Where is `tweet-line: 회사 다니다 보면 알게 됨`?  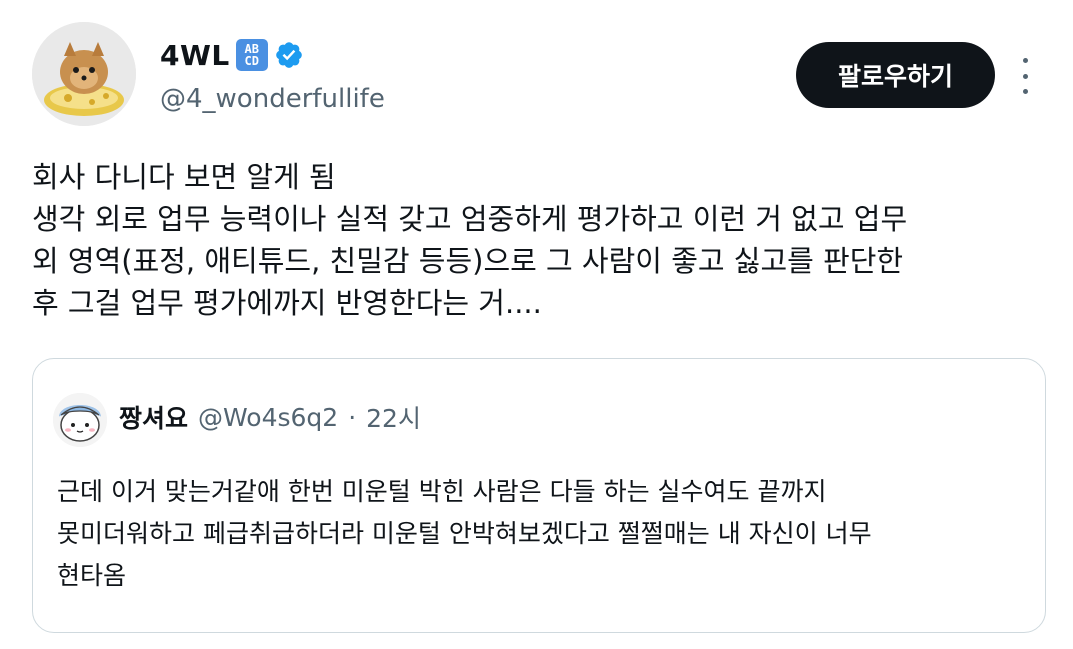
tweet-line: 회사 다니다 보면 알게 됨 is located at coordinates (184, 177).